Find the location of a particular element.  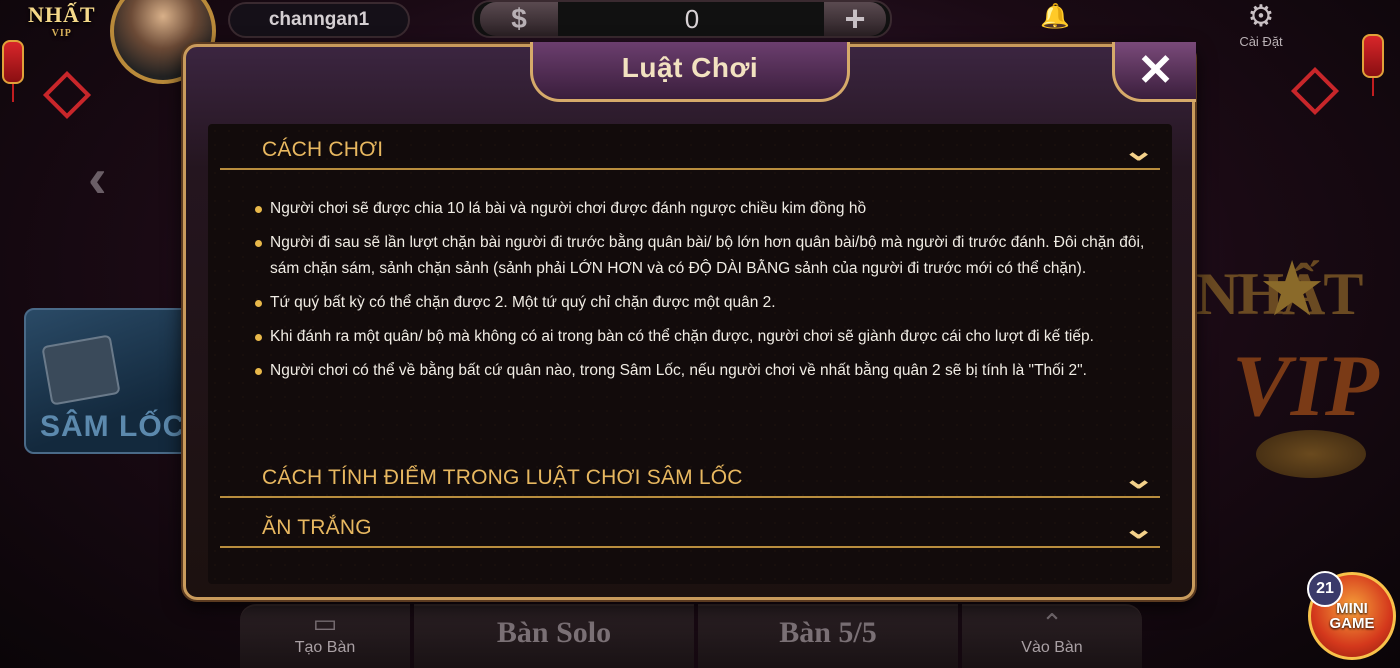

gear-icon: ⚙ is located at coordinates (1261, 16).